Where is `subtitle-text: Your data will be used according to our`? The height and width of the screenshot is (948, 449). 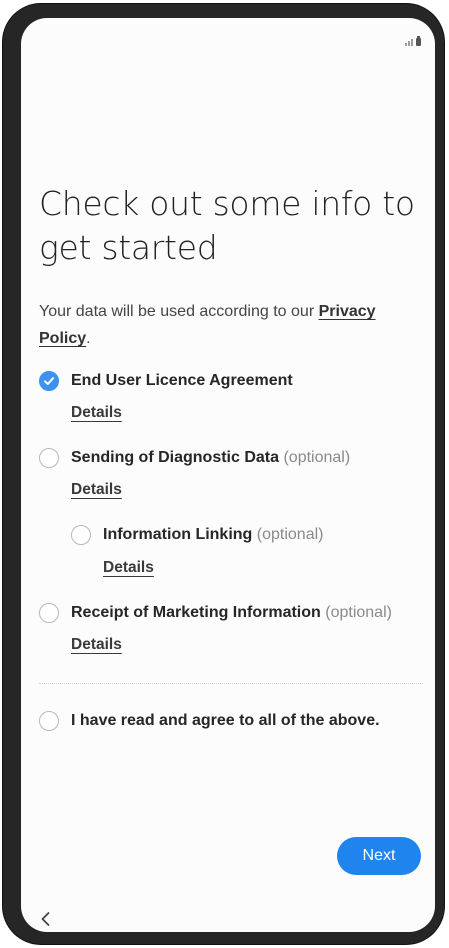 subtitle-text: Your data will be used according to our is located at coordinates (179, 311).